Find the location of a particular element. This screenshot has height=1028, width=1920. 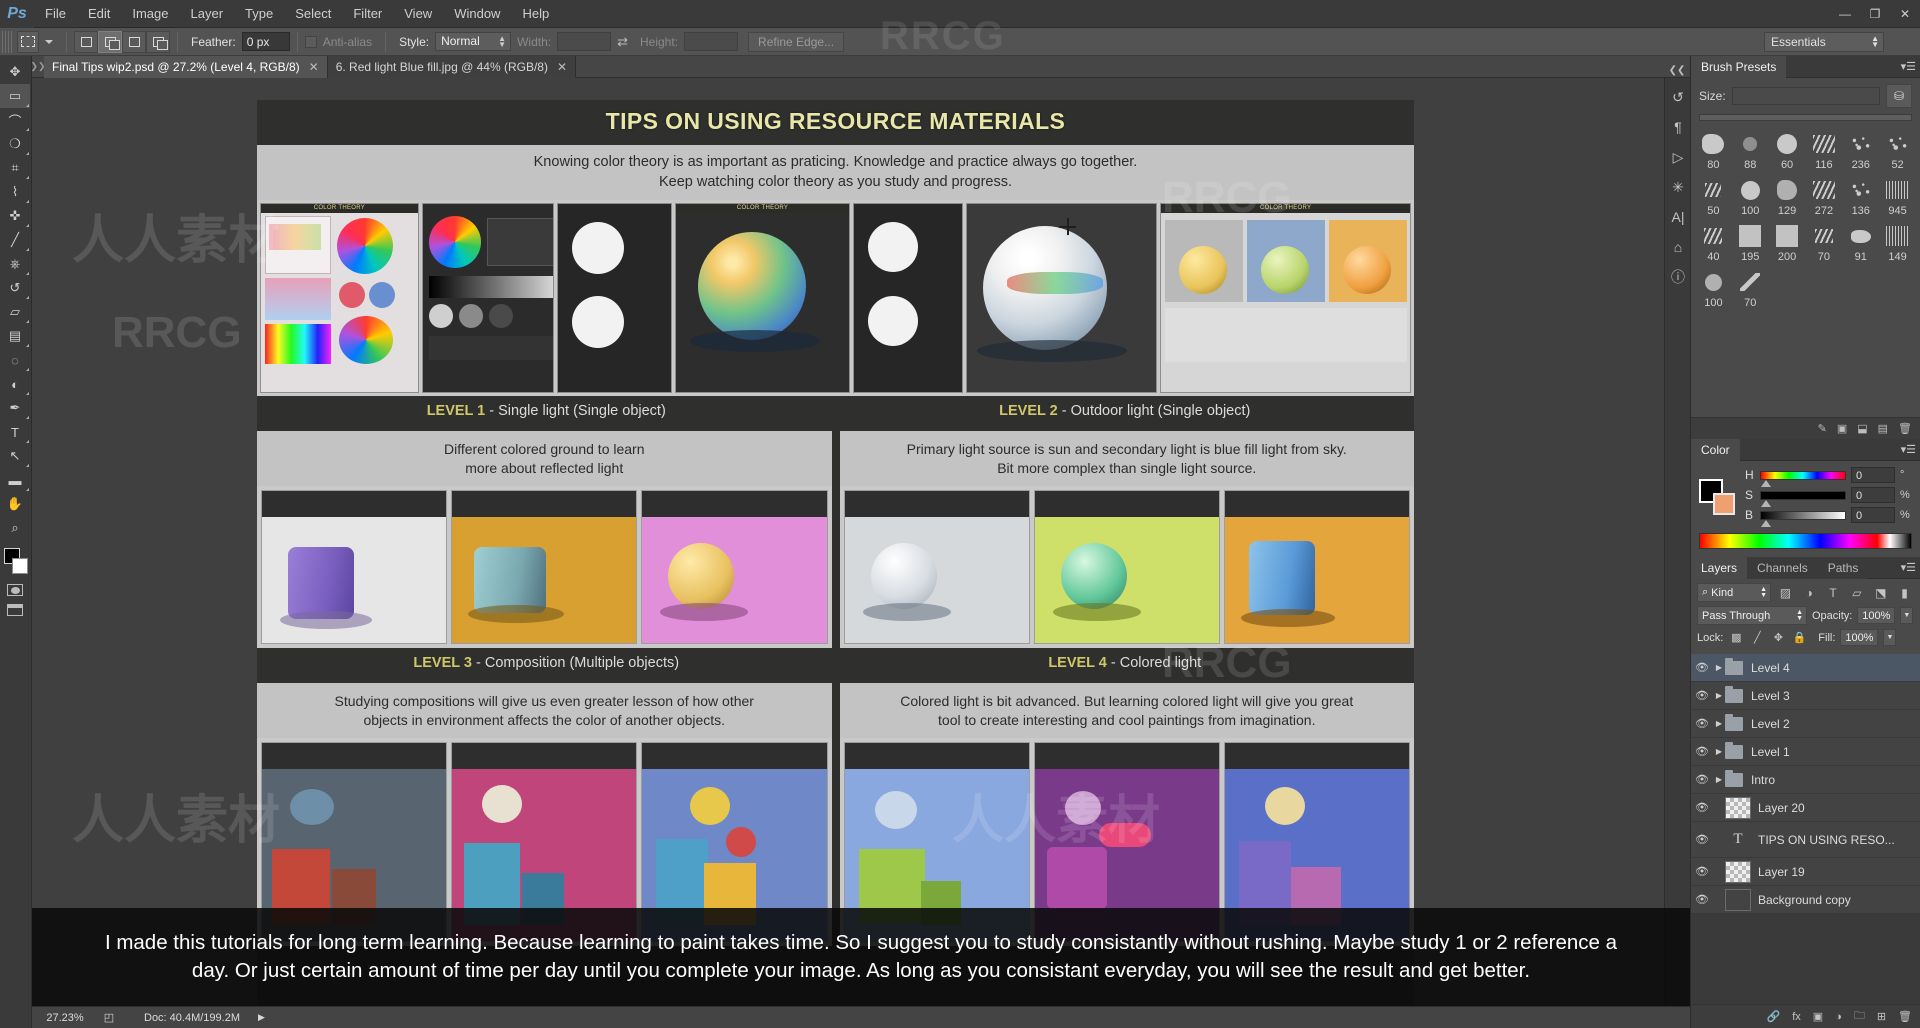

color-swatches is located at coordinates (1717, 497).